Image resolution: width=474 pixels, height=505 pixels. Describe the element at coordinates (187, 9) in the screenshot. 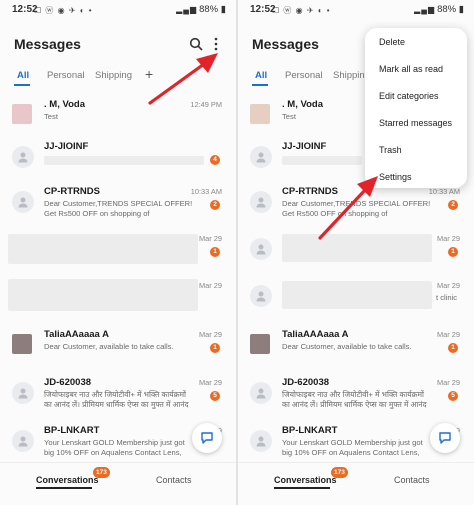

I see `signal-icon: ▂▄▆` at that location.